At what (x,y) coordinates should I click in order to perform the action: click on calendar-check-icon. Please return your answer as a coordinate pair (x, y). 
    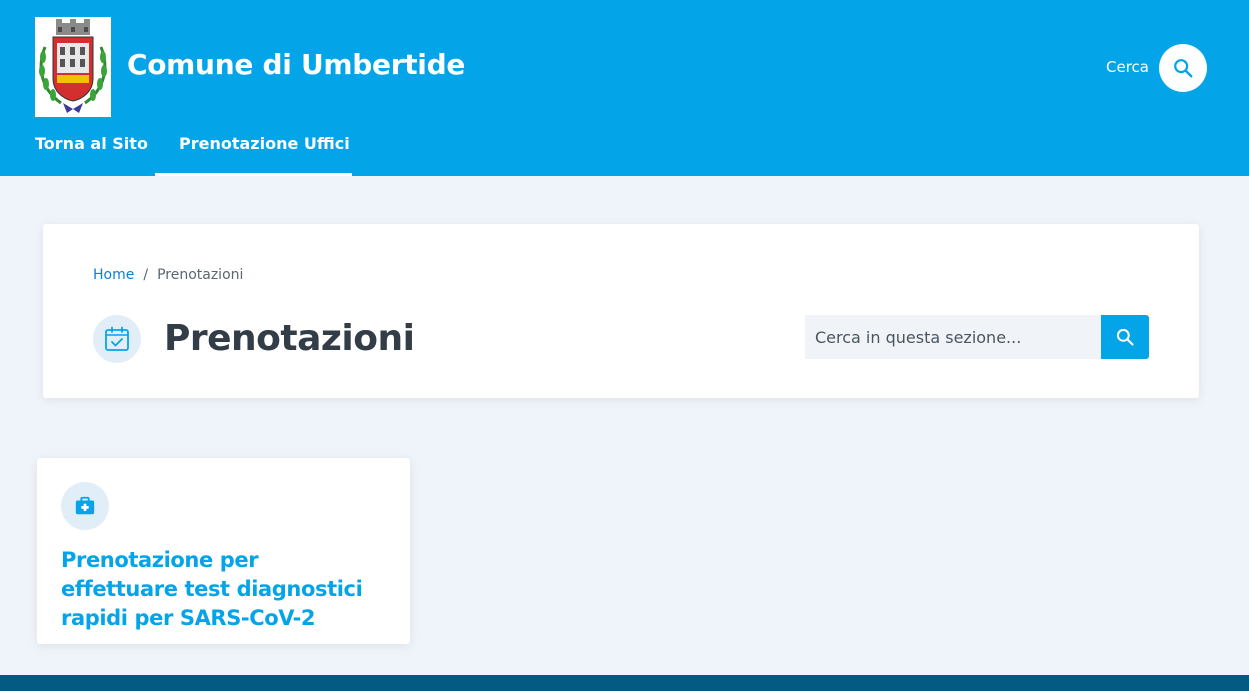
    Looking at the image, I should click on (117, 338).